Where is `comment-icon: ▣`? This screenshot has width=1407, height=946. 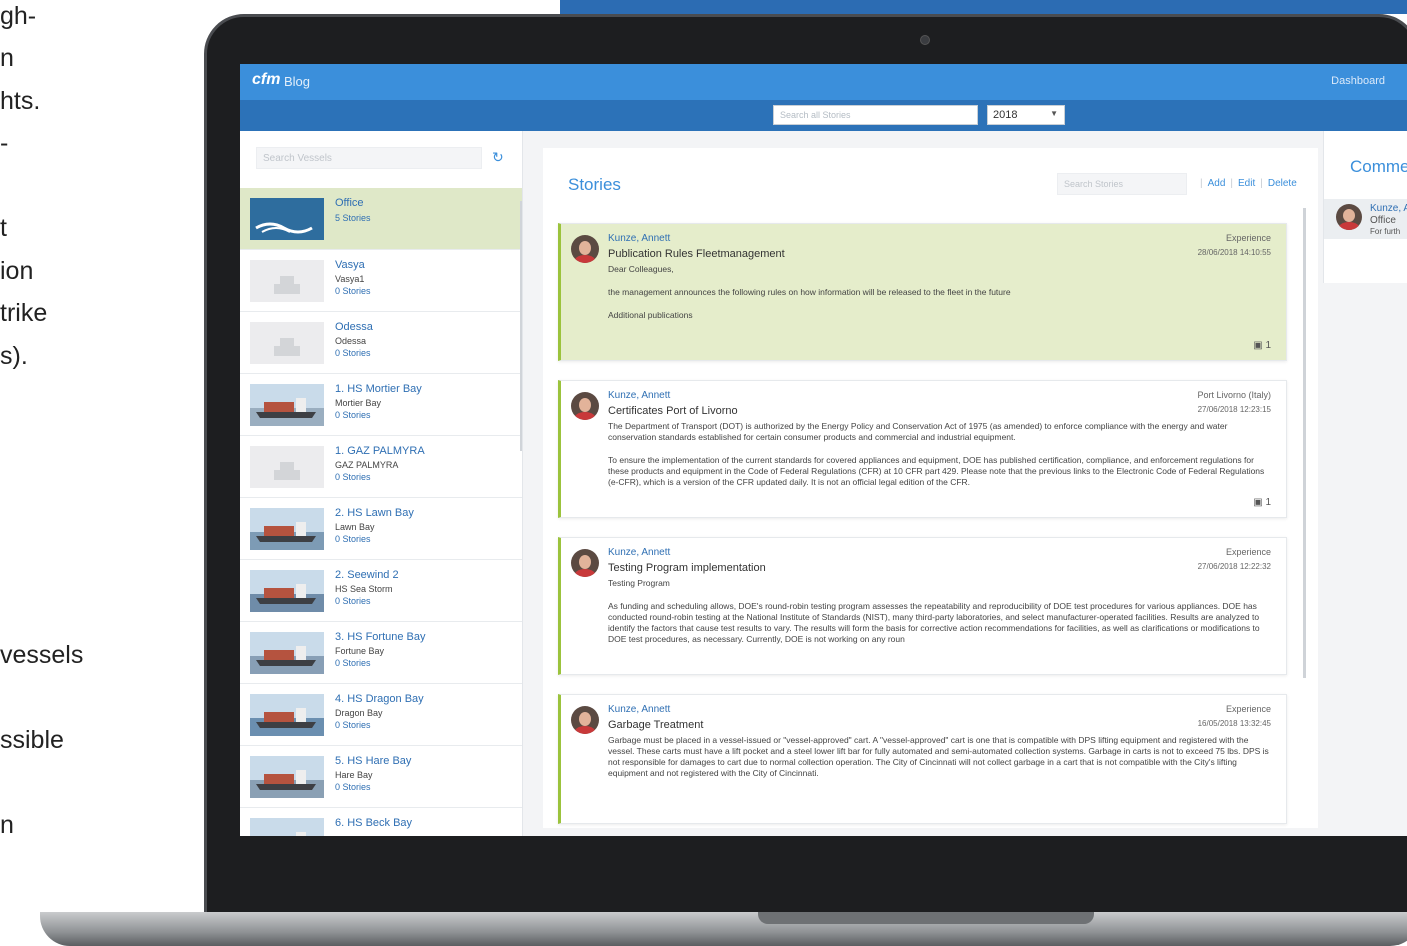
comment-icon: ▣ is located at coordinates (1259, 345).